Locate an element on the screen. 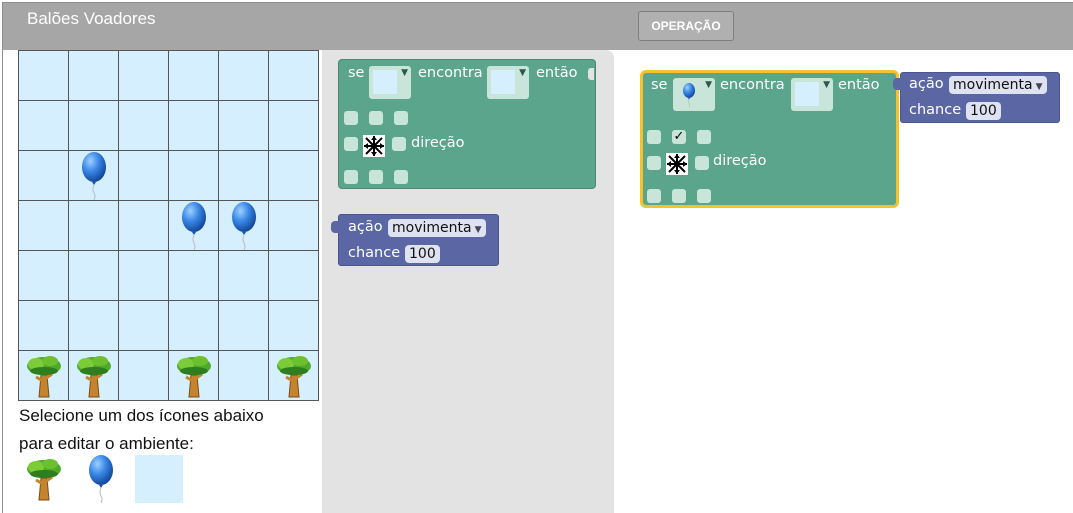 The height and width of the screenshot is (513, 1073). rule-connector-notch is located at coordinates (591, 74).